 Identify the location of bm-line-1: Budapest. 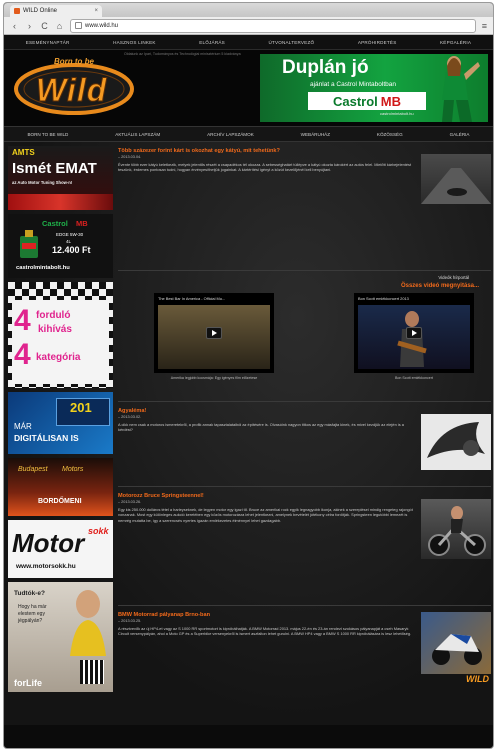
(33, 469).